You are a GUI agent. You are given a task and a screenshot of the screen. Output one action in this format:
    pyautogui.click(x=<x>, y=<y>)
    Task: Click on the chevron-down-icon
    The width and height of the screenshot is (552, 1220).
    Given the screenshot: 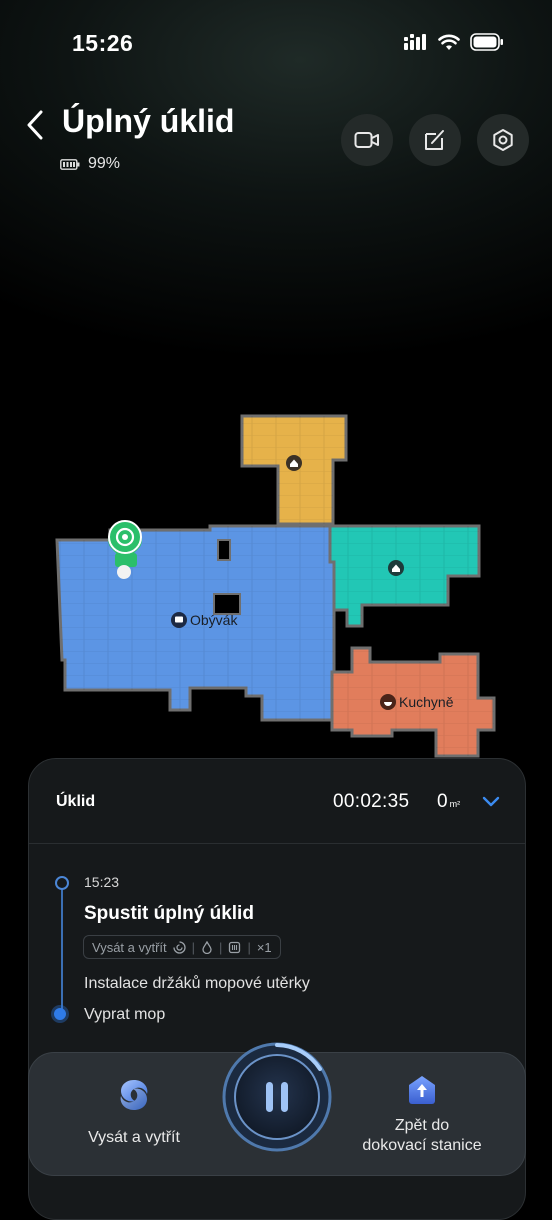 What is the action you would take?
    pyautogui.click(x=491, y=801)
    